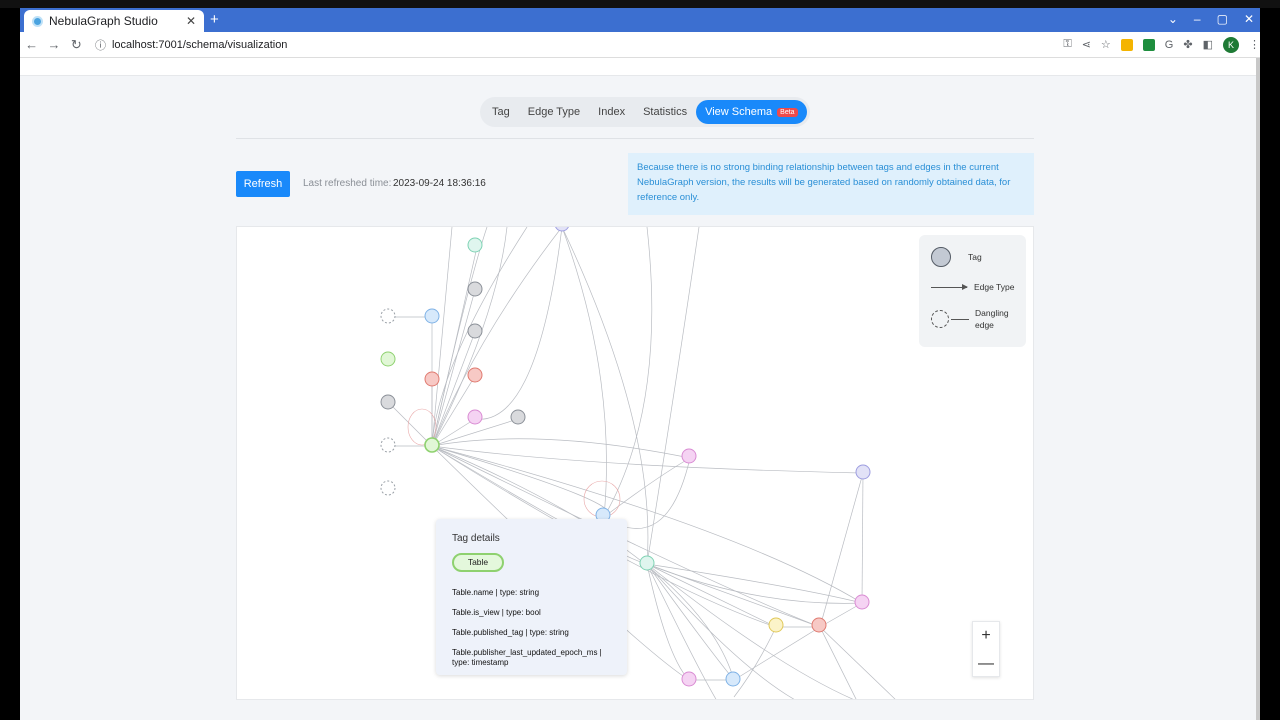 This screenshot has width=1280, height=720. Describe the element at coordinates (956, 257) in the screenshot. I see `legend-tag: Tag` at that location.